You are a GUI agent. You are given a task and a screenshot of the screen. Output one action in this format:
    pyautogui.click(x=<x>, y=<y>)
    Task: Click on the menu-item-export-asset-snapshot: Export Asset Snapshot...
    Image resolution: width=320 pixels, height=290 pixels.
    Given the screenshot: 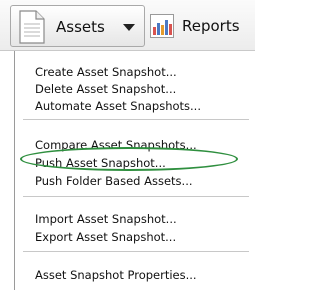 What is the action you would take?
    pyautogui.click(x=105, y=237)
    